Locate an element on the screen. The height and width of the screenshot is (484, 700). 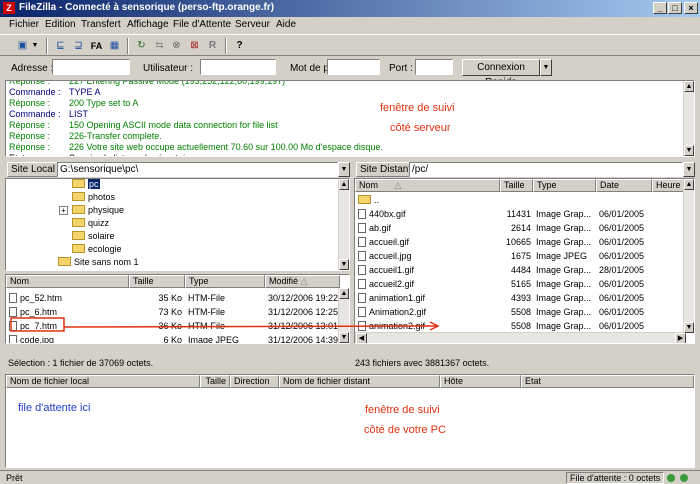
annotation-arrow-line is located at coordinates (250, 326).